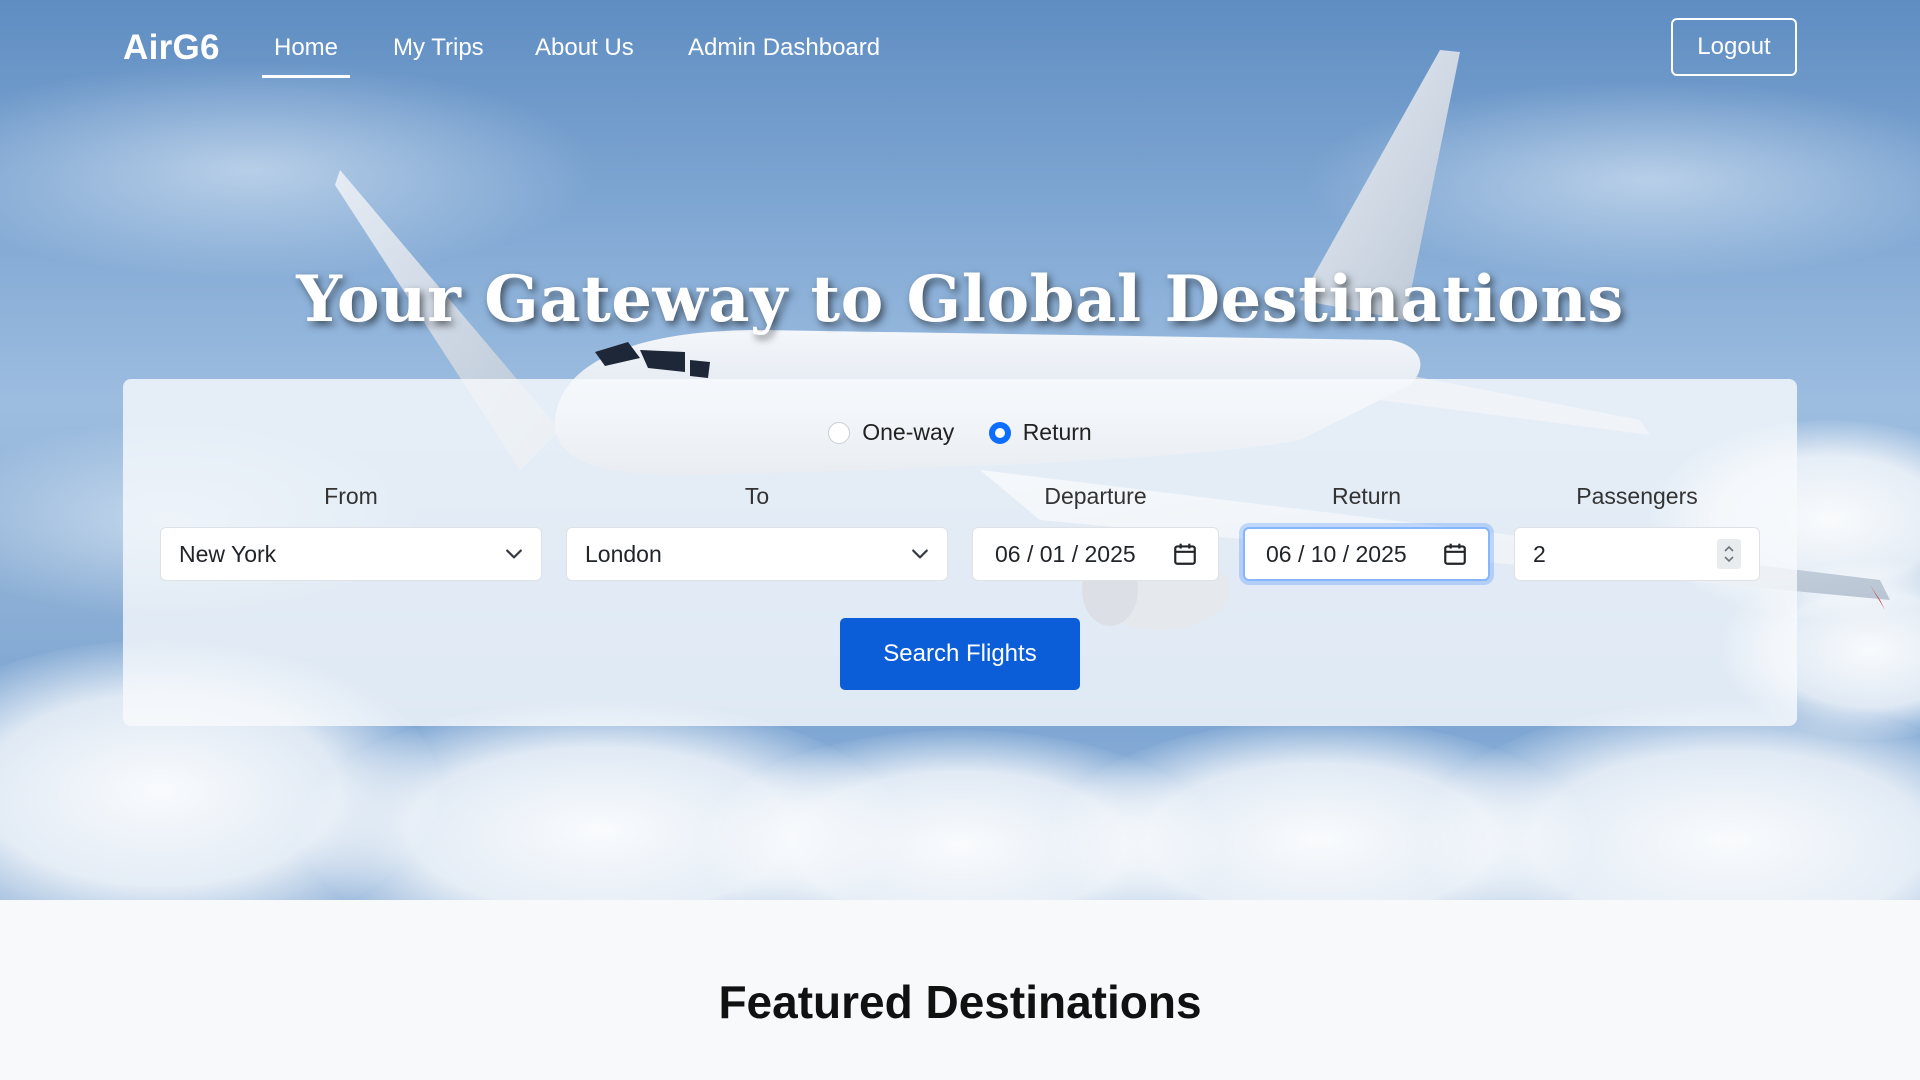 Image resolution: width=1920 pixels, height=1080 pixels. I want to click on to-label: To, so click(757, 496).